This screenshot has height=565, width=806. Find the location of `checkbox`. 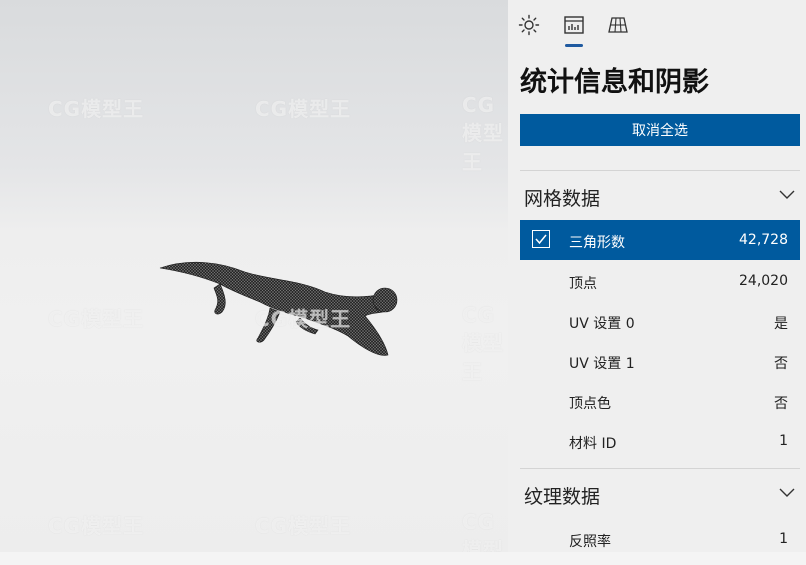

checkbox is located at coordinates (541, 239).